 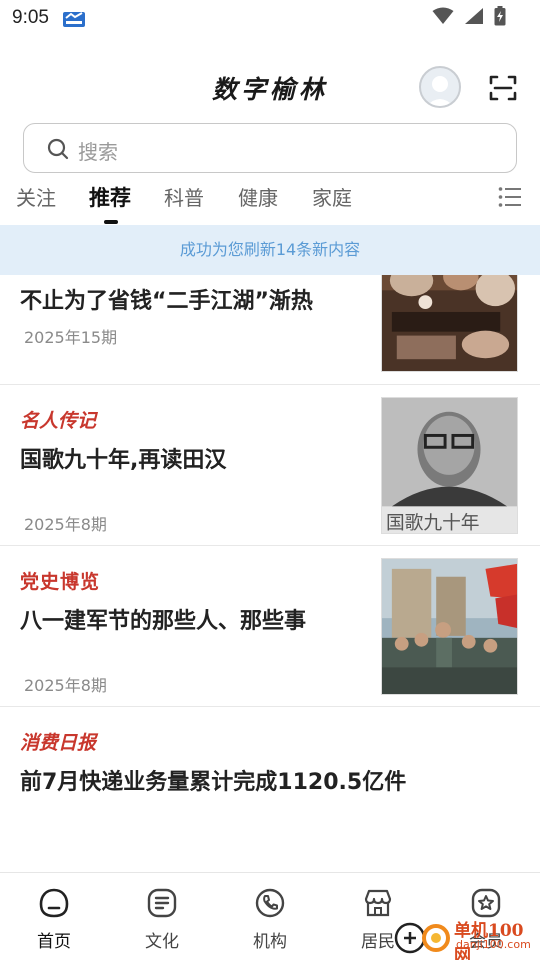 What do you see at coordinates (270, 88) in the screenshot?
I see `app-header: 数字榆林` at bounding box center [270, 88].